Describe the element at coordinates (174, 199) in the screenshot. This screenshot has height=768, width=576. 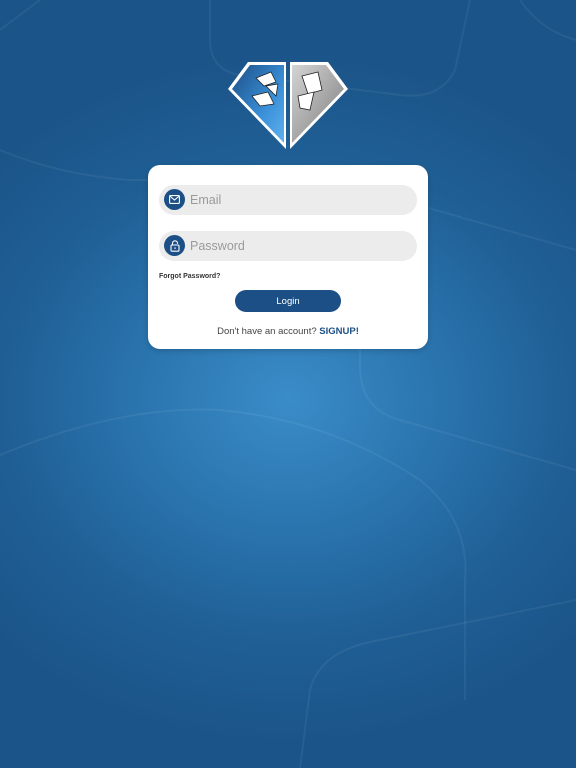
I see `mail-icon` at that location.